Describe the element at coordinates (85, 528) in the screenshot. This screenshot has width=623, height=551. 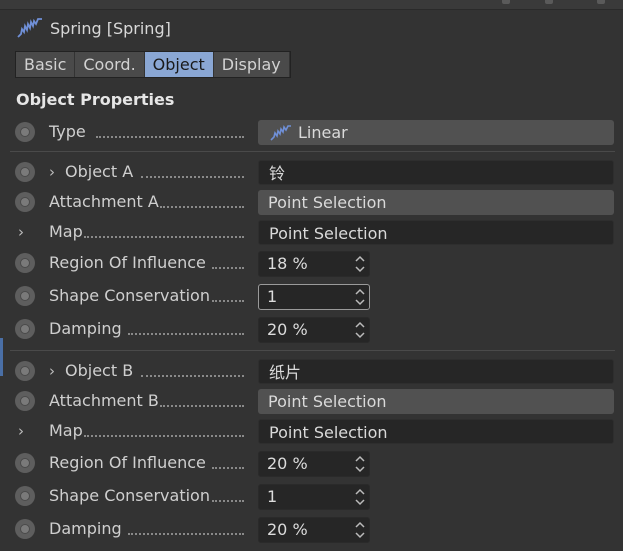
I see `damping-b-label: Damping` at that location.